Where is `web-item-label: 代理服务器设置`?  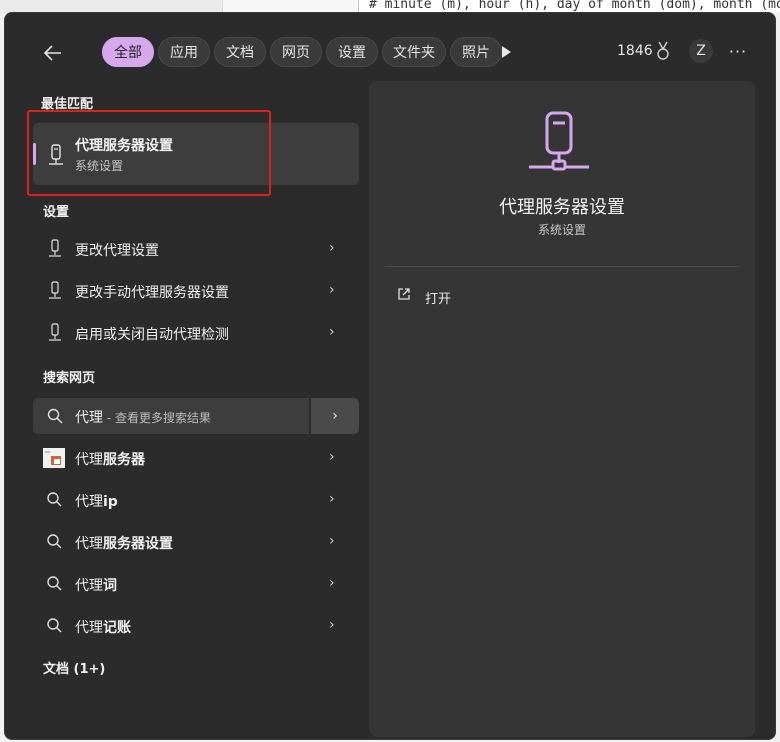 web-item-label: 代理服务器设置 is located at coordinates (124, 543).